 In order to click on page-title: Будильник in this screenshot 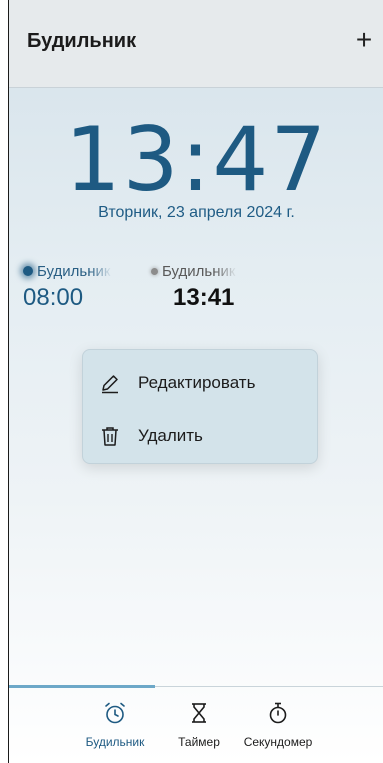, I will do `click(82, 41)`.